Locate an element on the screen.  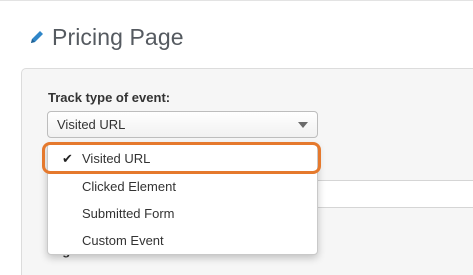
dropdown-option-submitted-form: Submitted Form is located at coordinates (182, 213).